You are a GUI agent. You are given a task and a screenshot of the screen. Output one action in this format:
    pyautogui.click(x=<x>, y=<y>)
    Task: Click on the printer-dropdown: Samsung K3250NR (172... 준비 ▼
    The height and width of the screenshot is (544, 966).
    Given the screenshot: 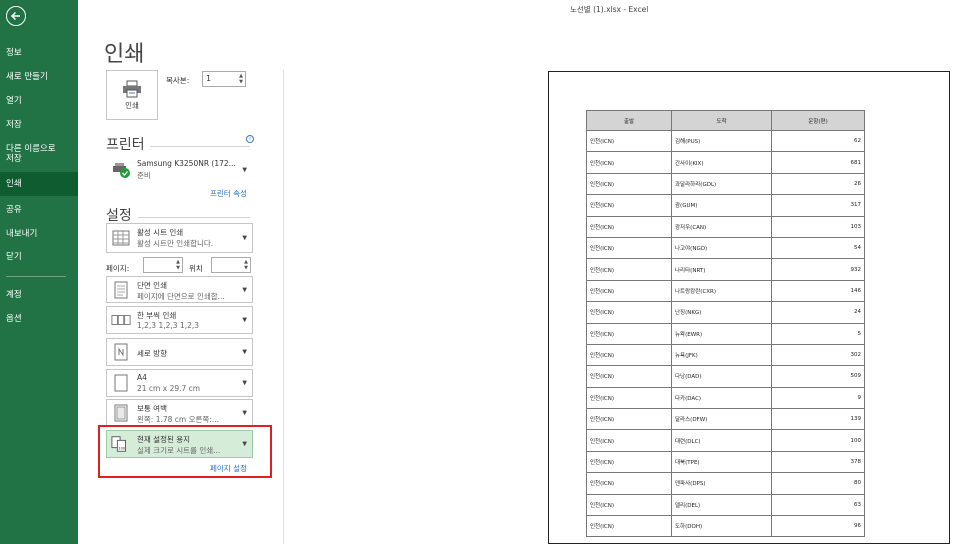 What is the action you would take?
    pyautogui.click(x=179, y=170)
    